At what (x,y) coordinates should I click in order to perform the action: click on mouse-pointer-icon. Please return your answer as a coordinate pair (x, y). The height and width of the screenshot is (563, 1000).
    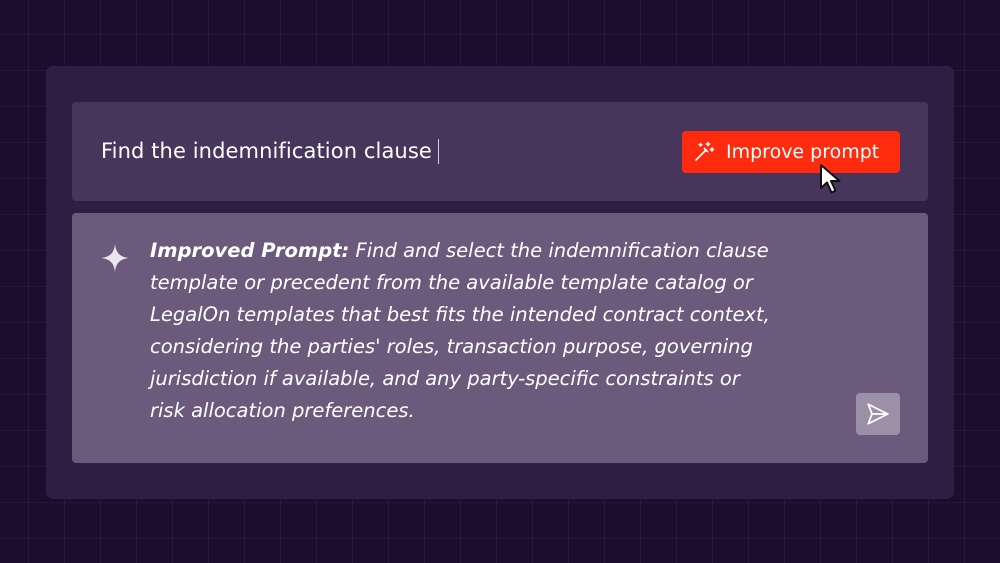
    Looking at the image, I should click on (832, 179).